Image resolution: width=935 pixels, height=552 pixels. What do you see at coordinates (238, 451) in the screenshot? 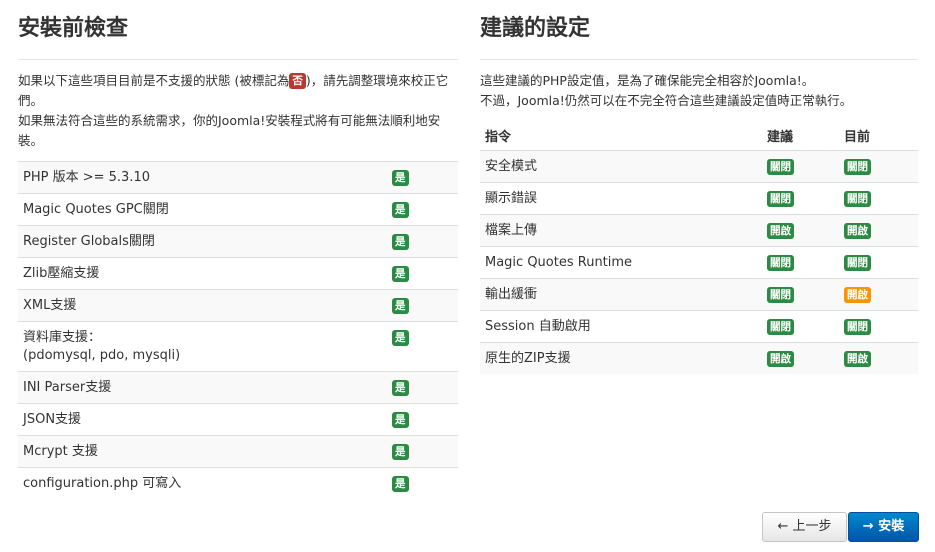
I see `check-row: Mcrypt 支援 是` at bounding box center [238, 451].